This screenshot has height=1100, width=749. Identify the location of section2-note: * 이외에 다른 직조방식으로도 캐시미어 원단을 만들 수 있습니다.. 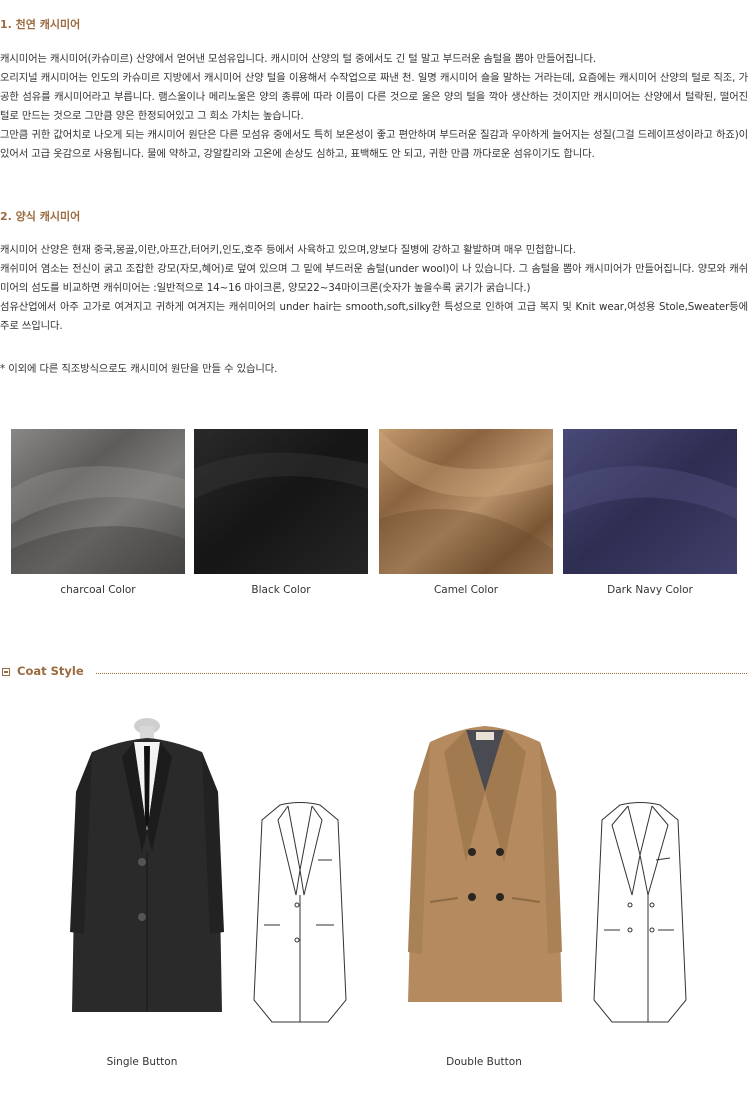
(139, 369).